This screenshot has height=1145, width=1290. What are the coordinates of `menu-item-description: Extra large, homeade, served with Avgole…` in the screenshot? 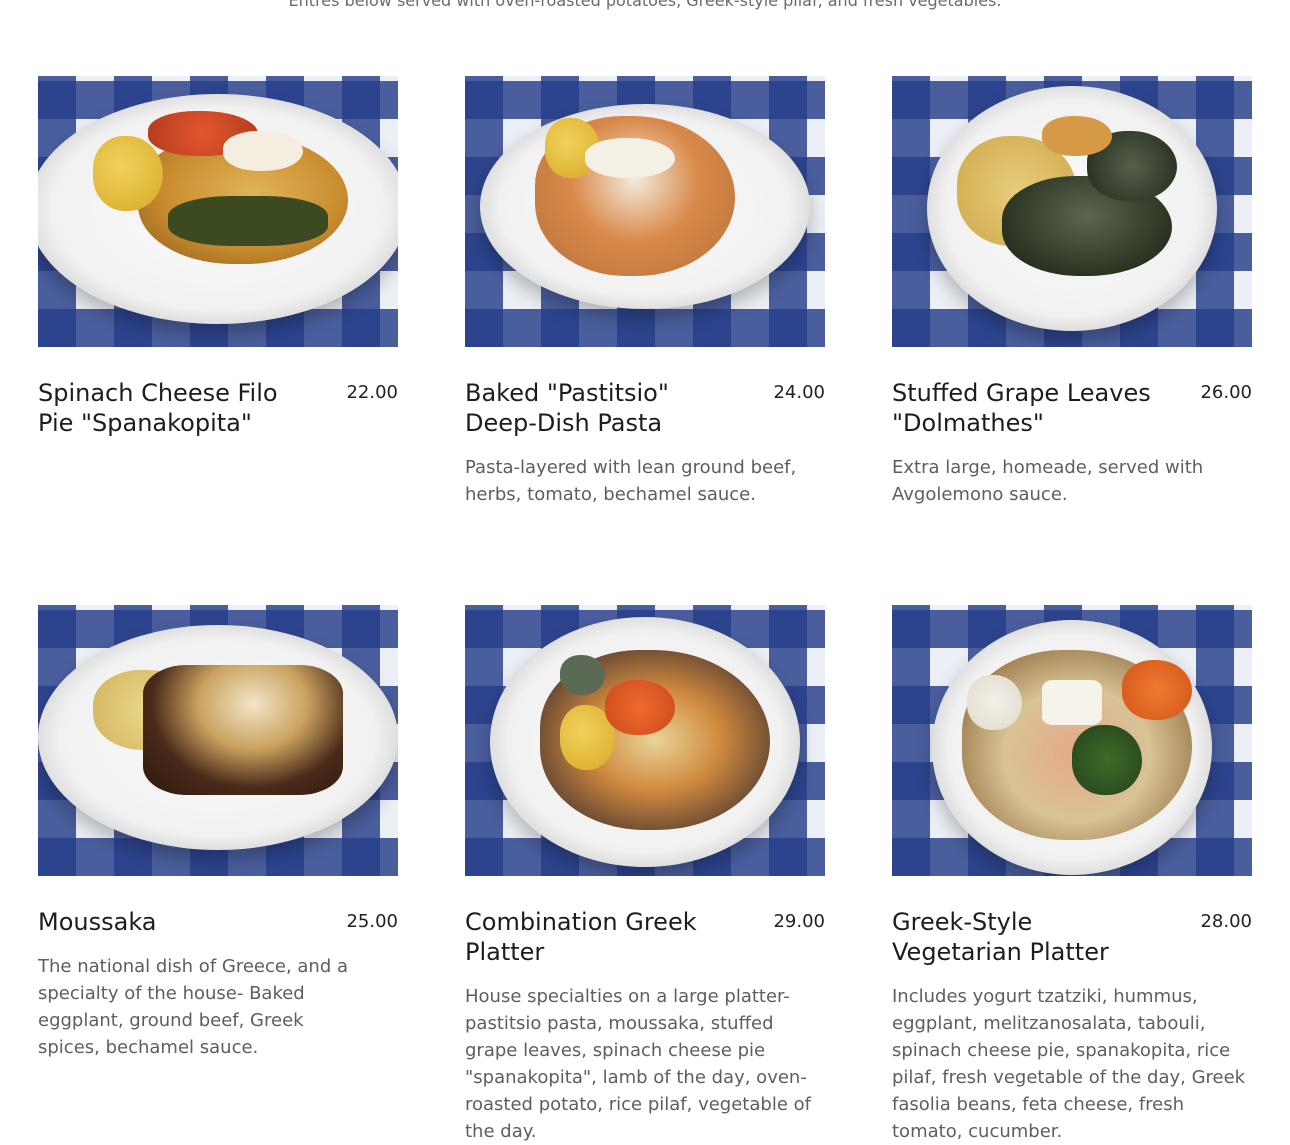 It's located at (1048, 481).